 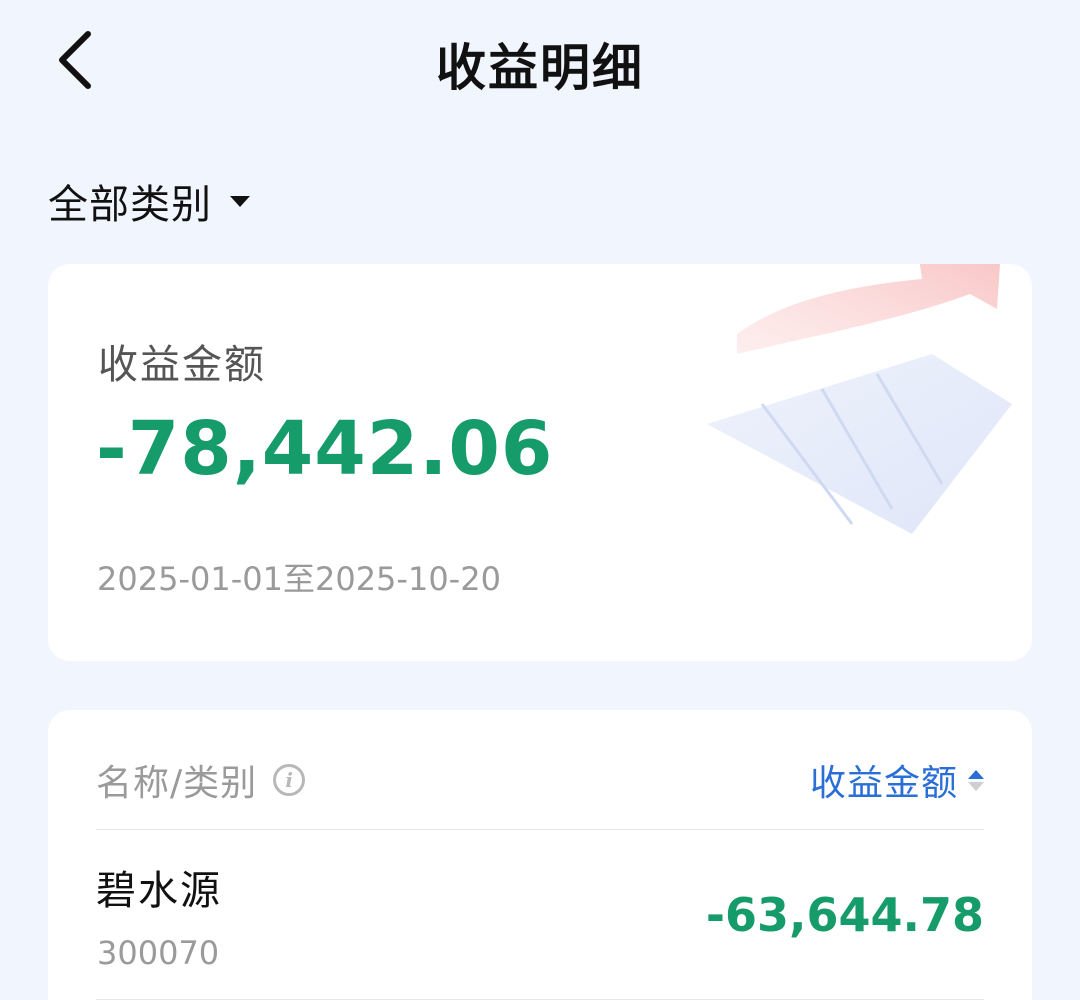 I want to click on sort-icon, so click(x=976, y=780).